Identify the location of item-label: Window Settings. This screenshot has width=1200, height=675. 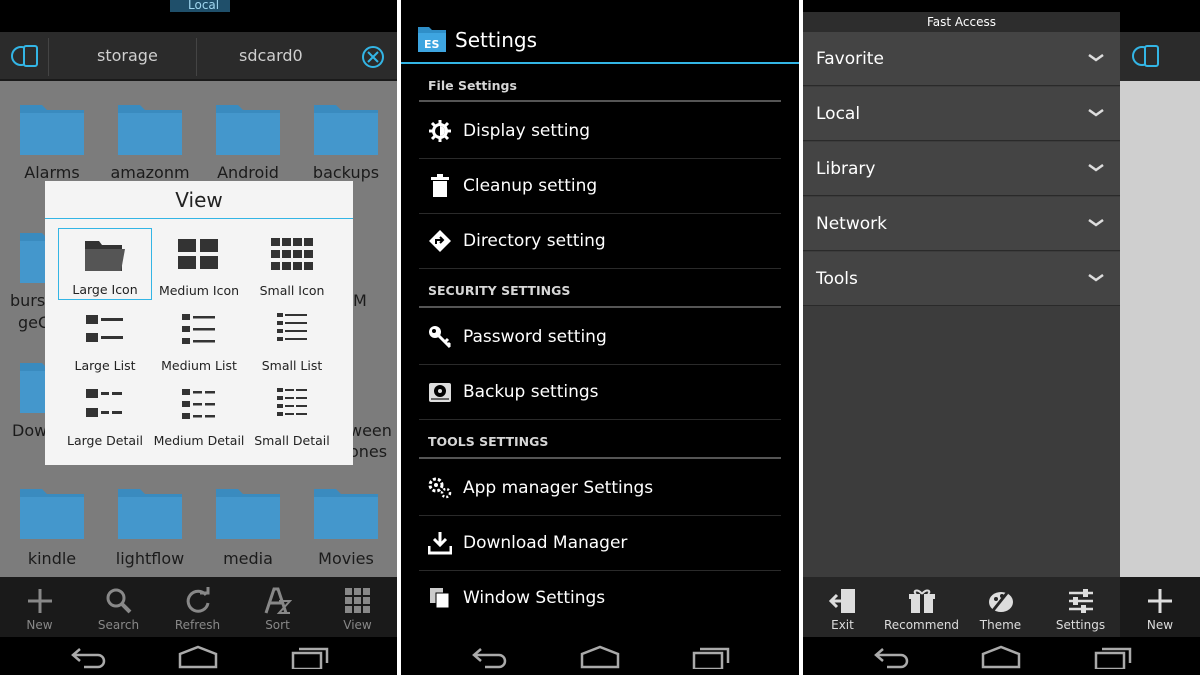
(534, 598).